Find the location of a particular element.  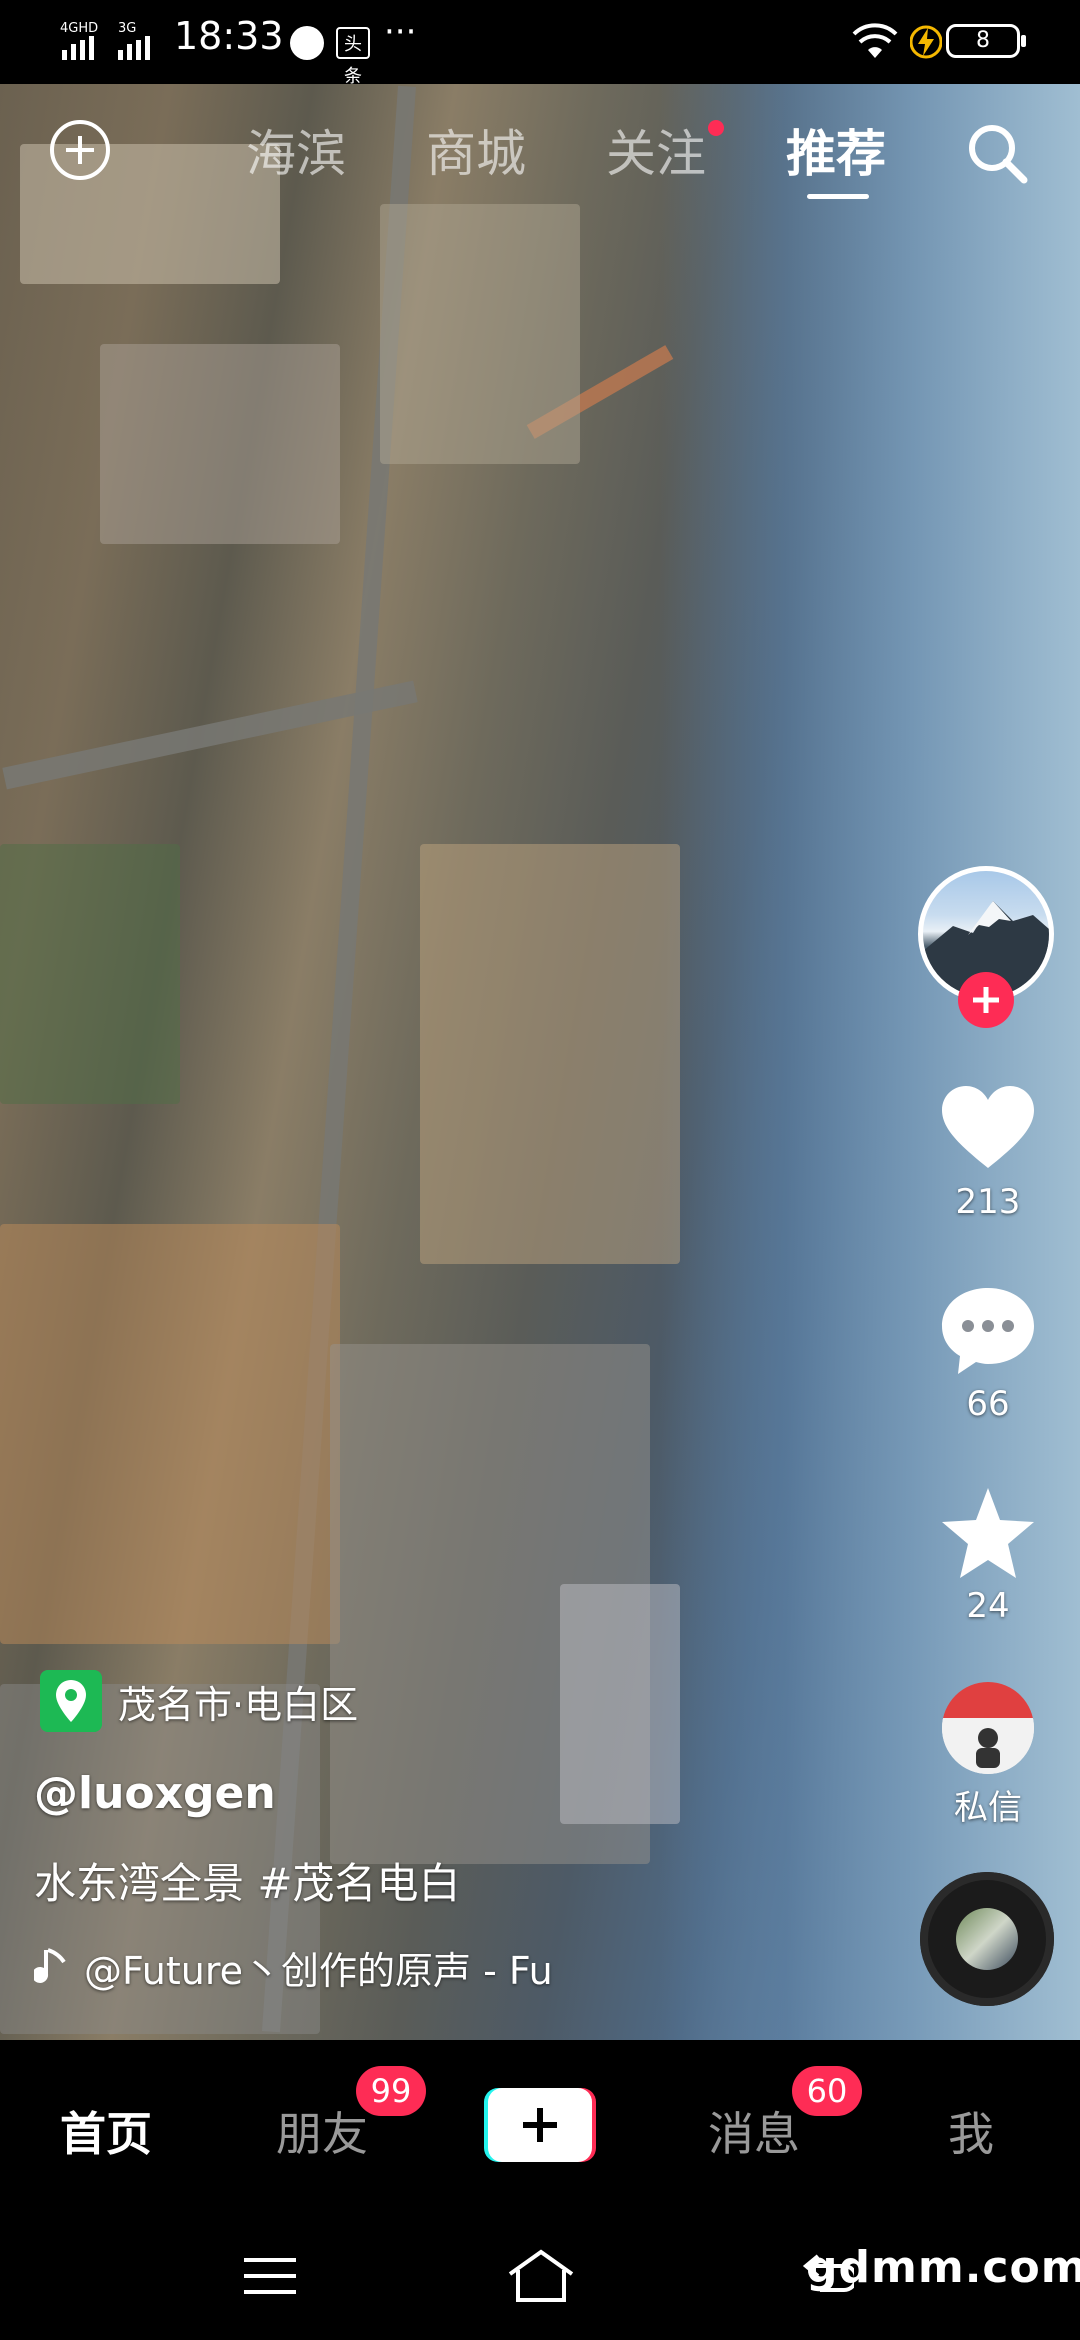

music-cover is located at coordinates (987, 1939).